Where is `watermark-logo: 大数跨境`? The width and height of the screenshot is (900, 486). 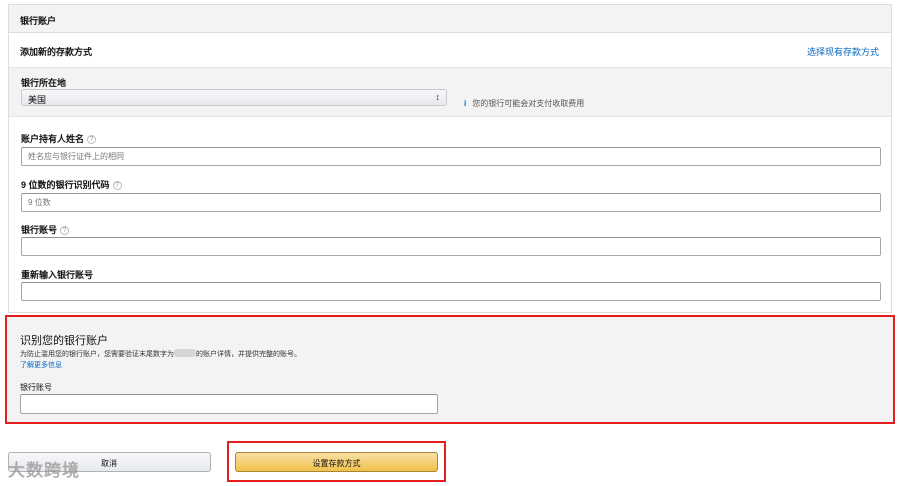
watermark-logo: 大数跨境 is located at coordinates (44, 468).